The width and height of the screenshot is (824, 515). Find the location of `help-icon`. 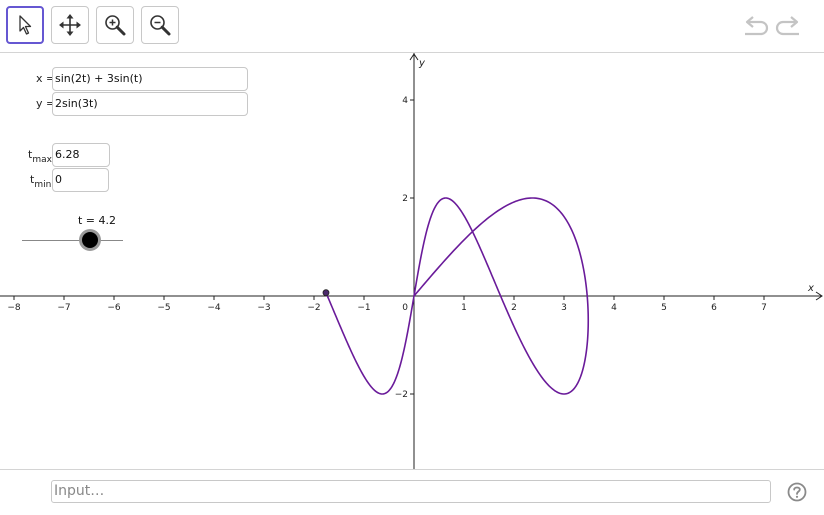

help-icon is located at coordinates (797, 492).